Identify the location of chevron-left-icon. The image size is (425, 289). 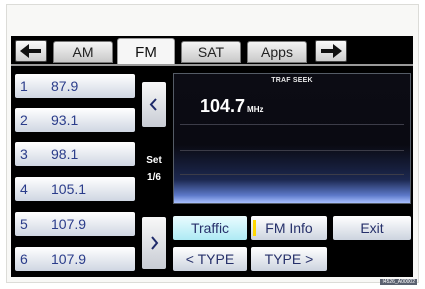
(153, 104).